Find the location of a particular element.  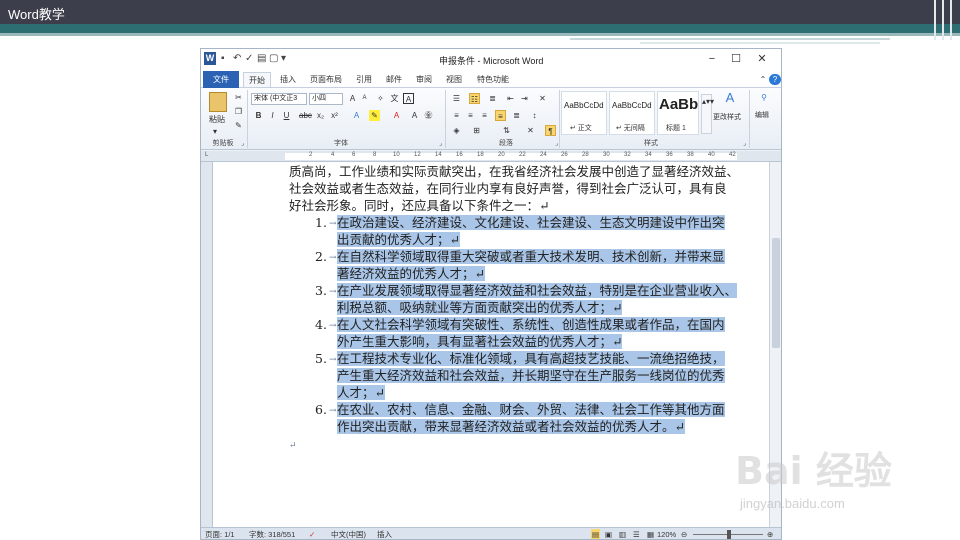

tab-references: 引用 is located at coordinates (364, 79).